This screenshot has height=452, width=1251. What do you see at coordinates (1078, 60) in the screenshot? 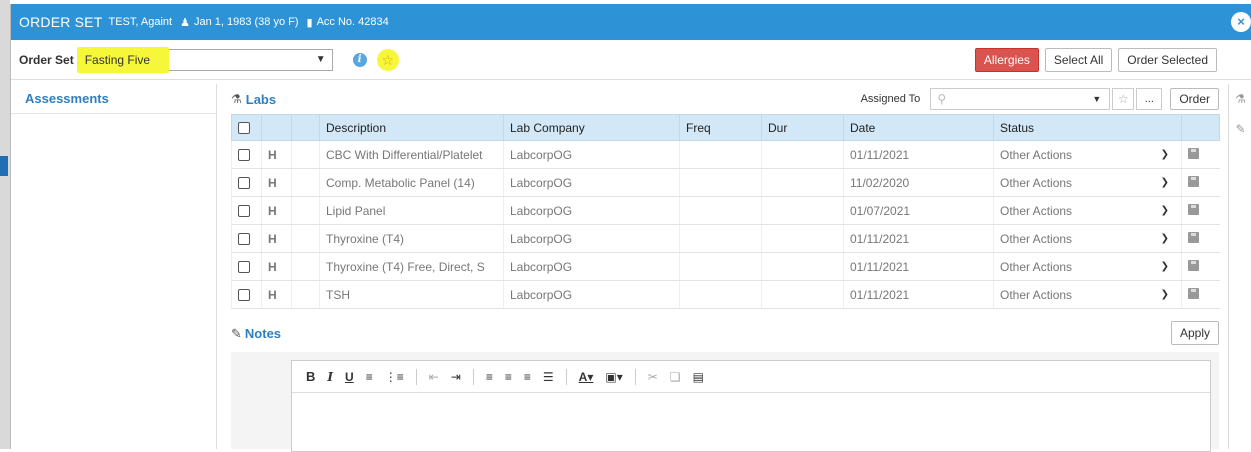
I see `select-all-button: Select All` at bounding box center [1078, 60].